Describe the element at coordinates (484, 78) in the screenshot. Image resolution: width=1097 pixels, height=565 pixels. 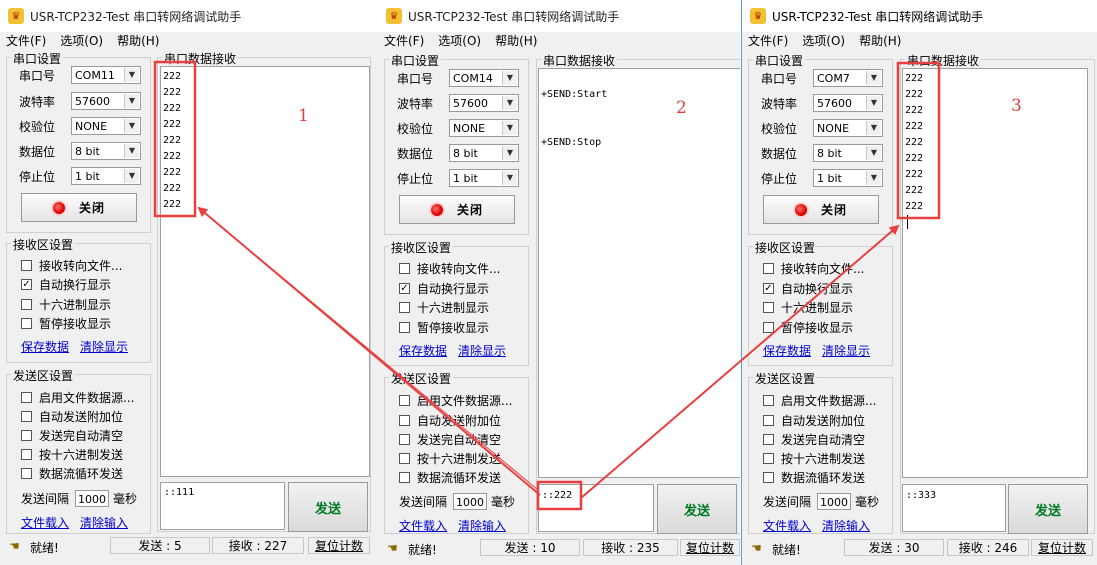
I see `port-select: COM14 ▼` at that location.